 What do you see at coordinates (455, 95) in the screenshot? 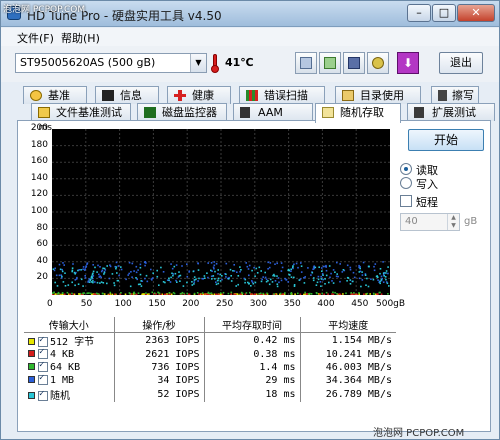
I see `tab-erase: 擦写` at bounding box center [455, 95].